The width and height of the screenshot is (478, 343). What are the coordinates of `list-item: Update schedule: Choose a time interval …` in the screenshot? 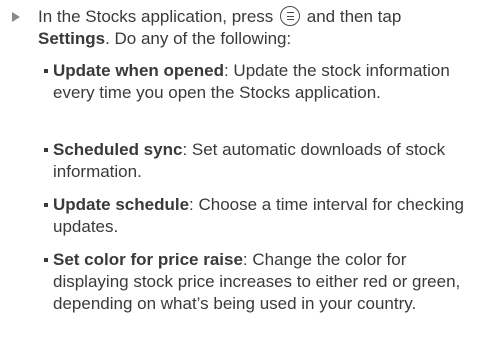 It's located at (258, 216).